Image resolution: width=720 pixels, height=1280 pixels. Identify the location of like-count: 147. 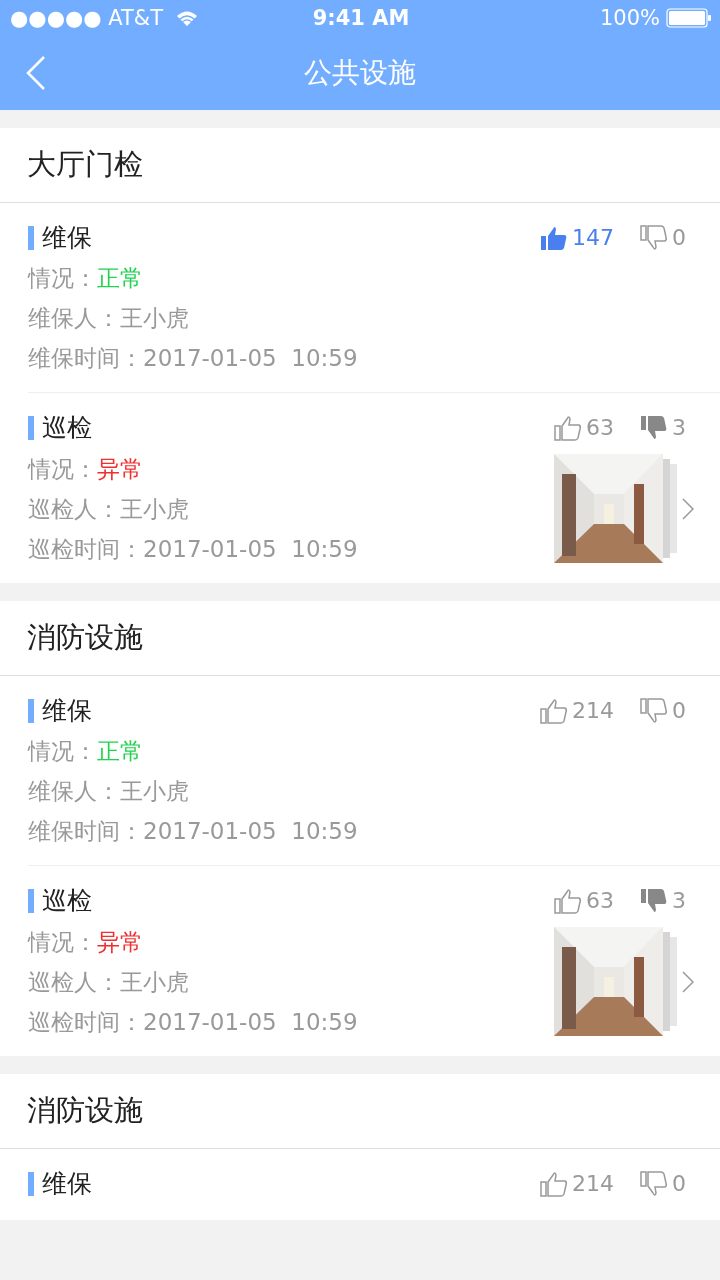
(593, 237).